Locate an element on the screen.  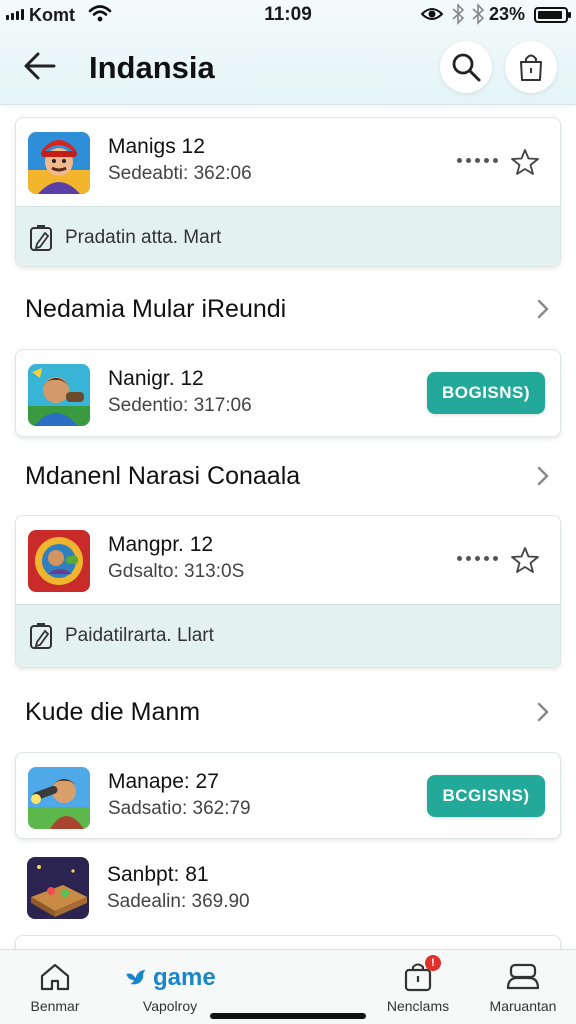
page-title: Indansia is located at coordinates (152, 67).